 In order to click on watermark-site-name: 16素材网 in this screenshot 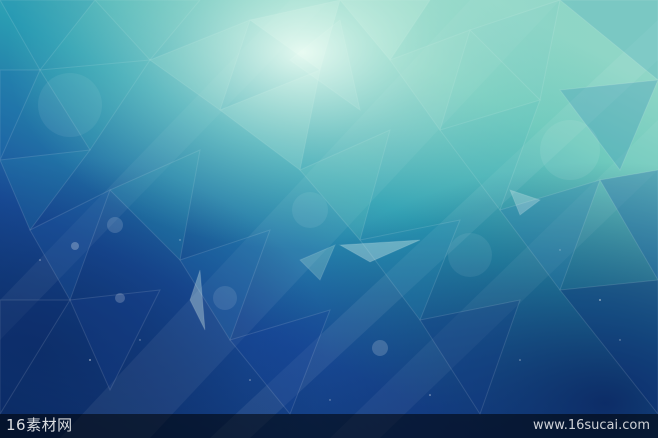, I will do `click(39, 425)`.